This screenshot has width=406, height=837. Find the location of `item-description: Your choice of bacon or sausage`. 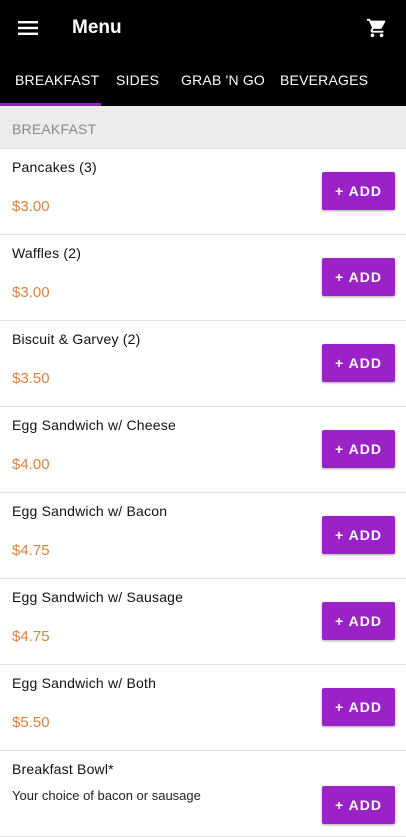

item-description: Your choice of bacon or sausage is located at coordinates (106, 795).